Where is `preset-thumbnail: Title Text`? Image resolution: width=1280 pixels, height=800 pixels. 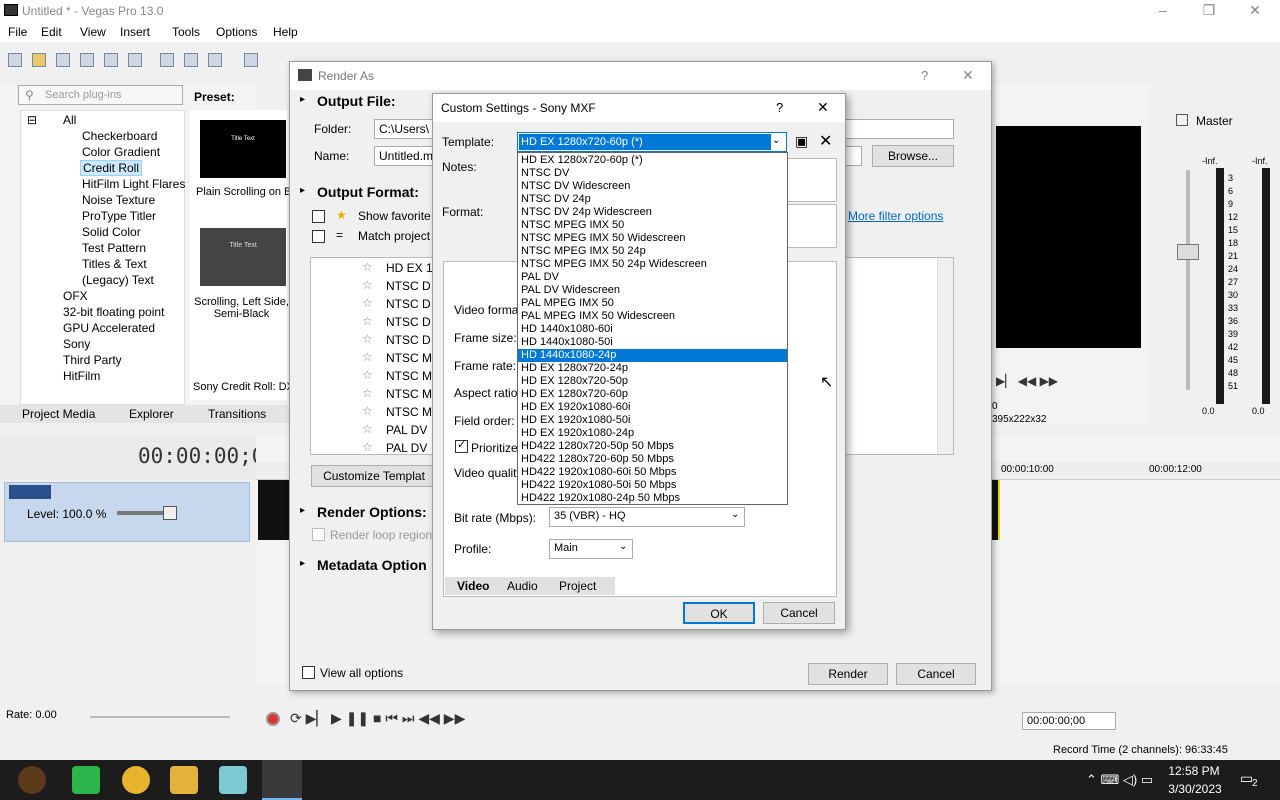
preset-thumbnail: Title Text is located at coordinates (243, 149).